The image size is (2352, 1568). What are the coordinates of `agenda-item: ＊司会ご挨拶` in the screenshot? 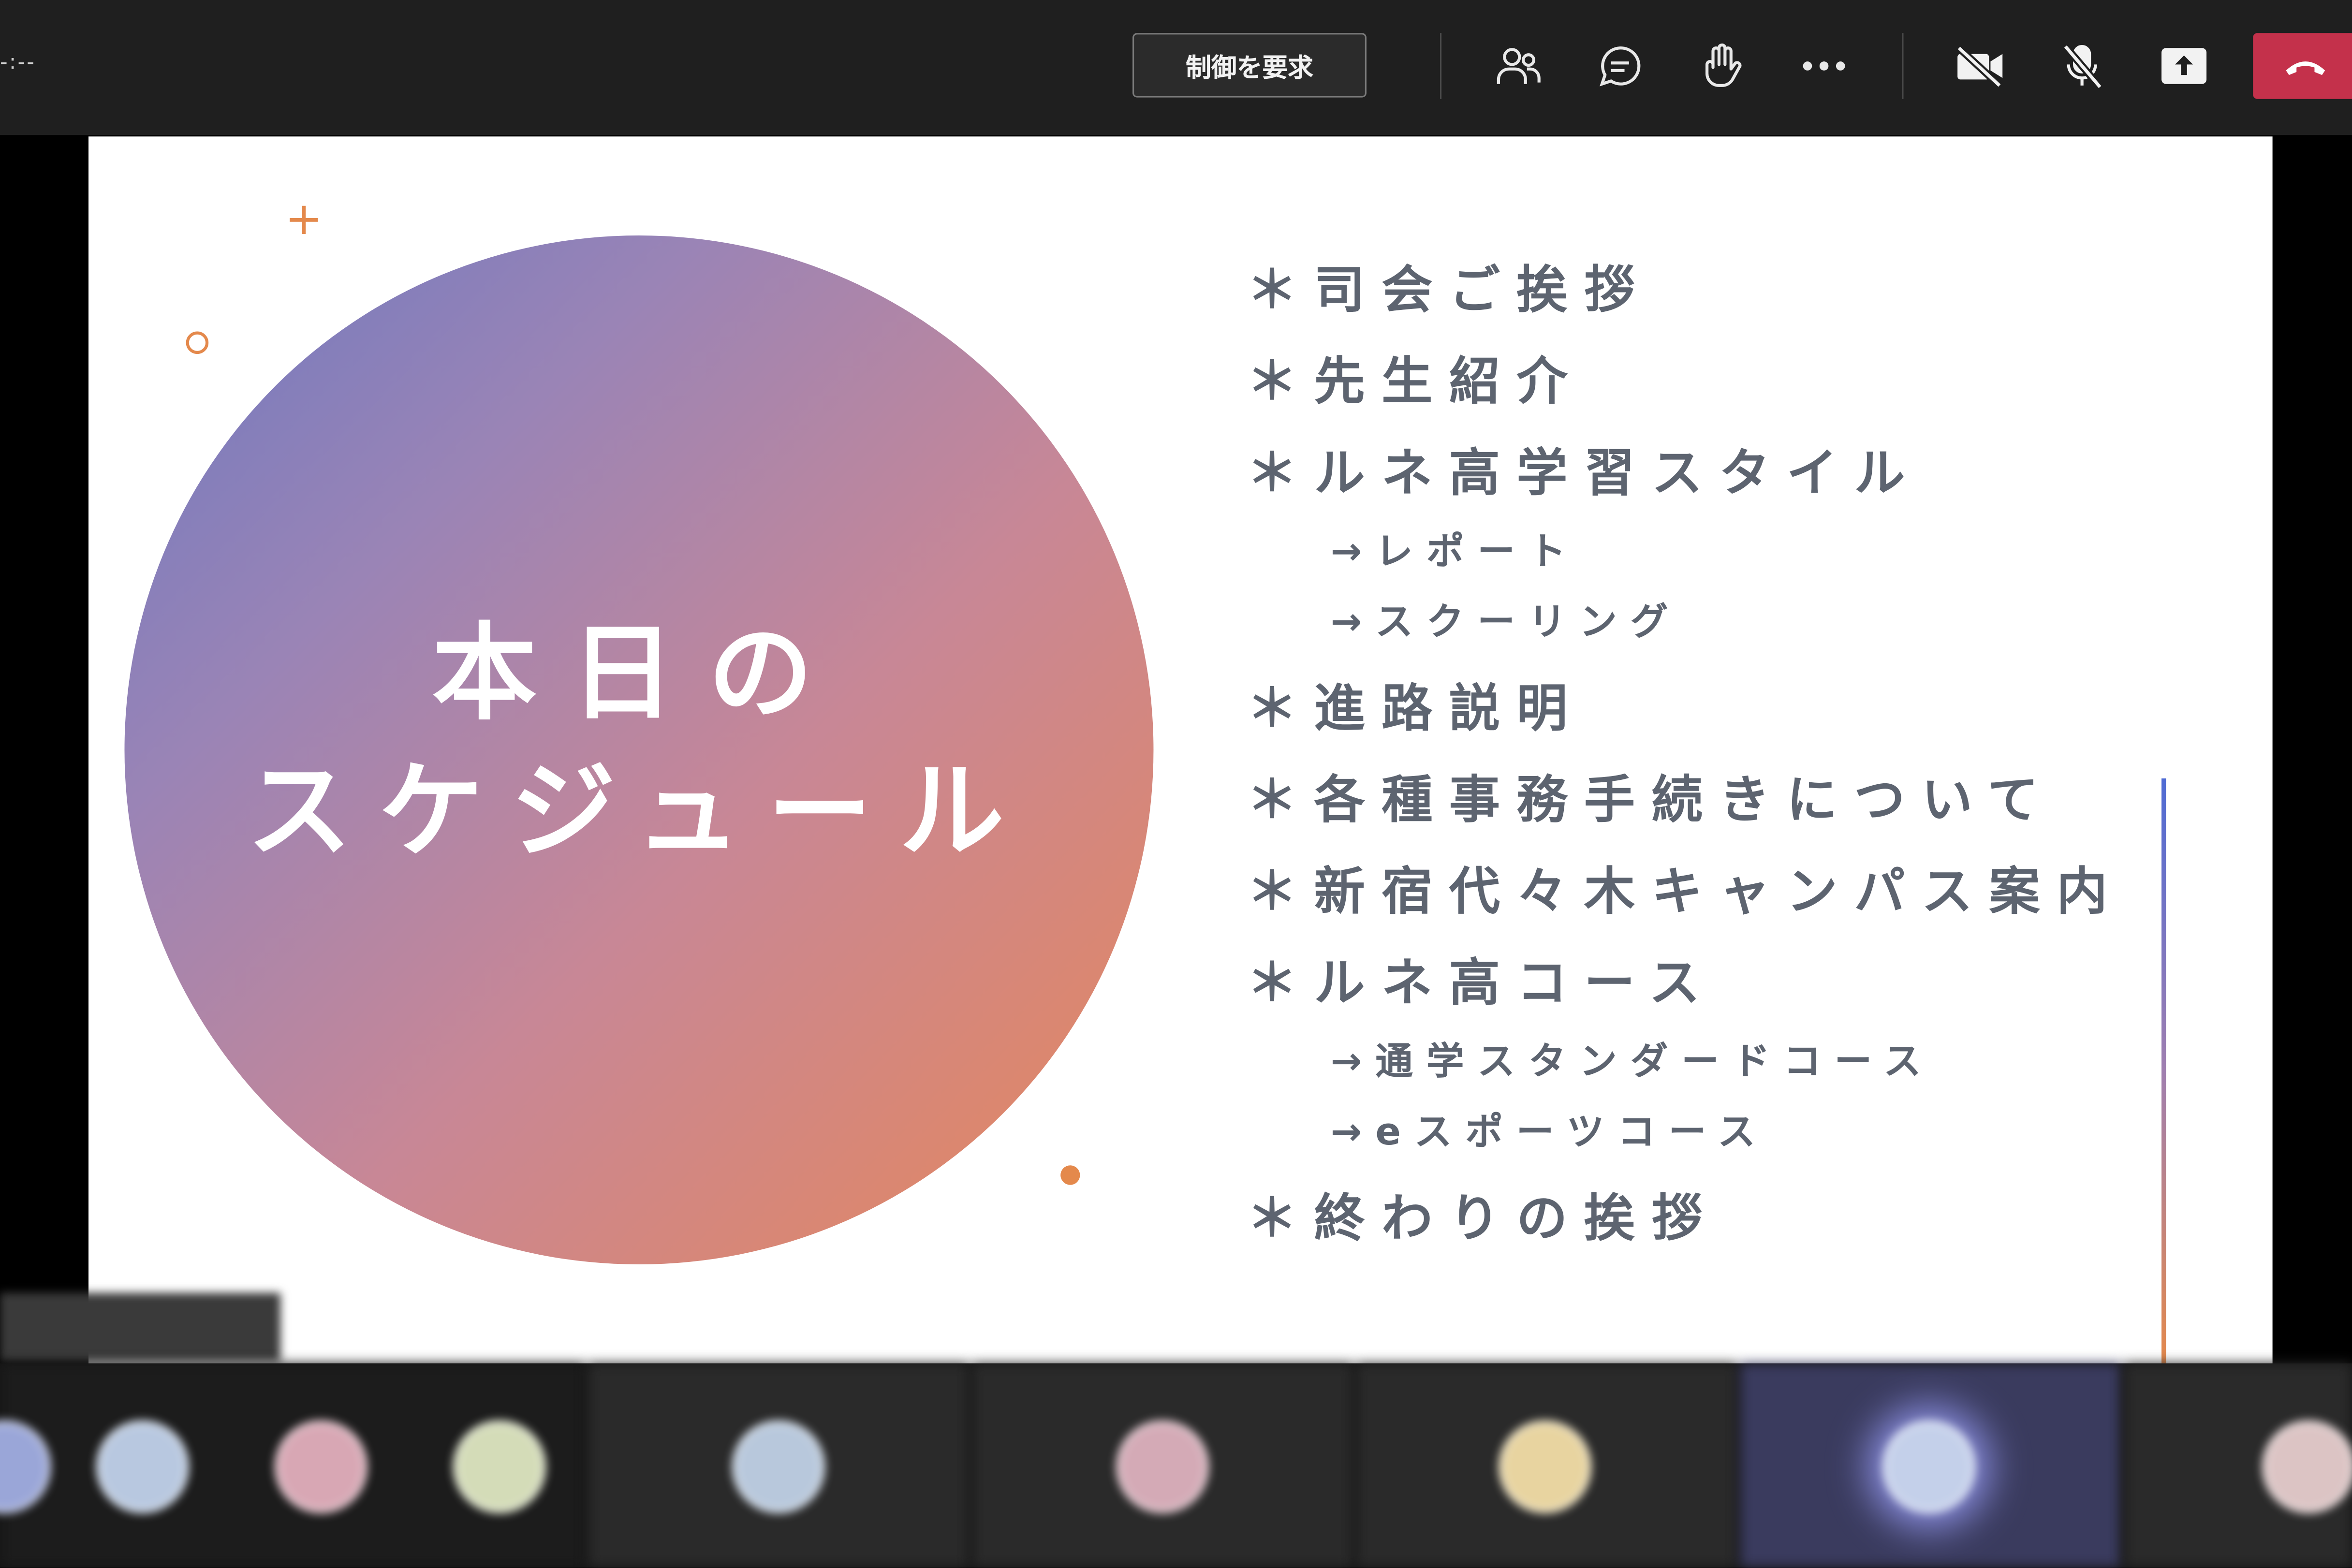 It's located at (1449, 291).